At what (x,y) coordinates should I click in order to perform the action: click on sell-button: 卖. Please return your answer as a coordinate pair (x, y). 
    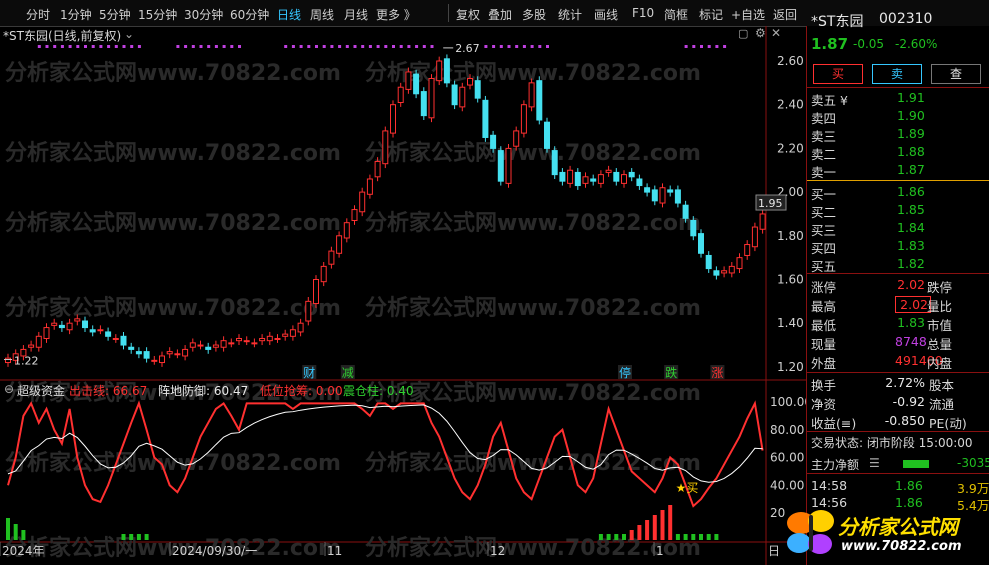
    Looking at the image, I should click on (897, 74).